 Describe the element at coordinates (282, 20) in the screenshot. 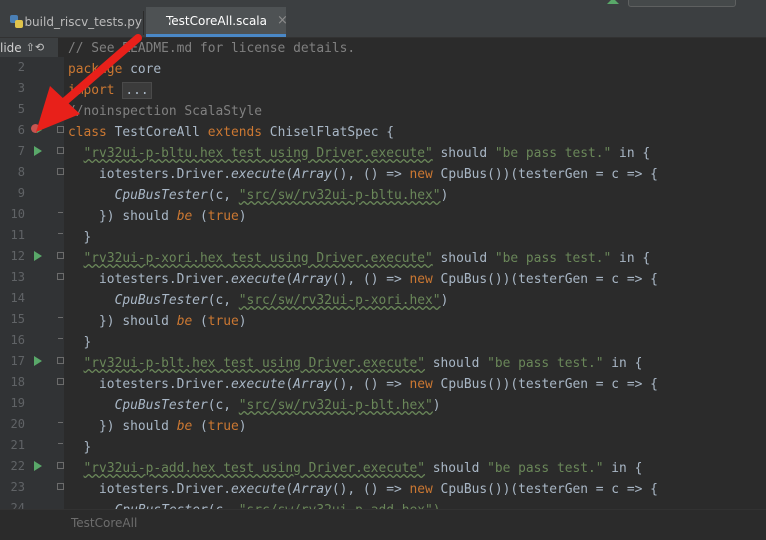

I see `close-icon: ×` at that location.